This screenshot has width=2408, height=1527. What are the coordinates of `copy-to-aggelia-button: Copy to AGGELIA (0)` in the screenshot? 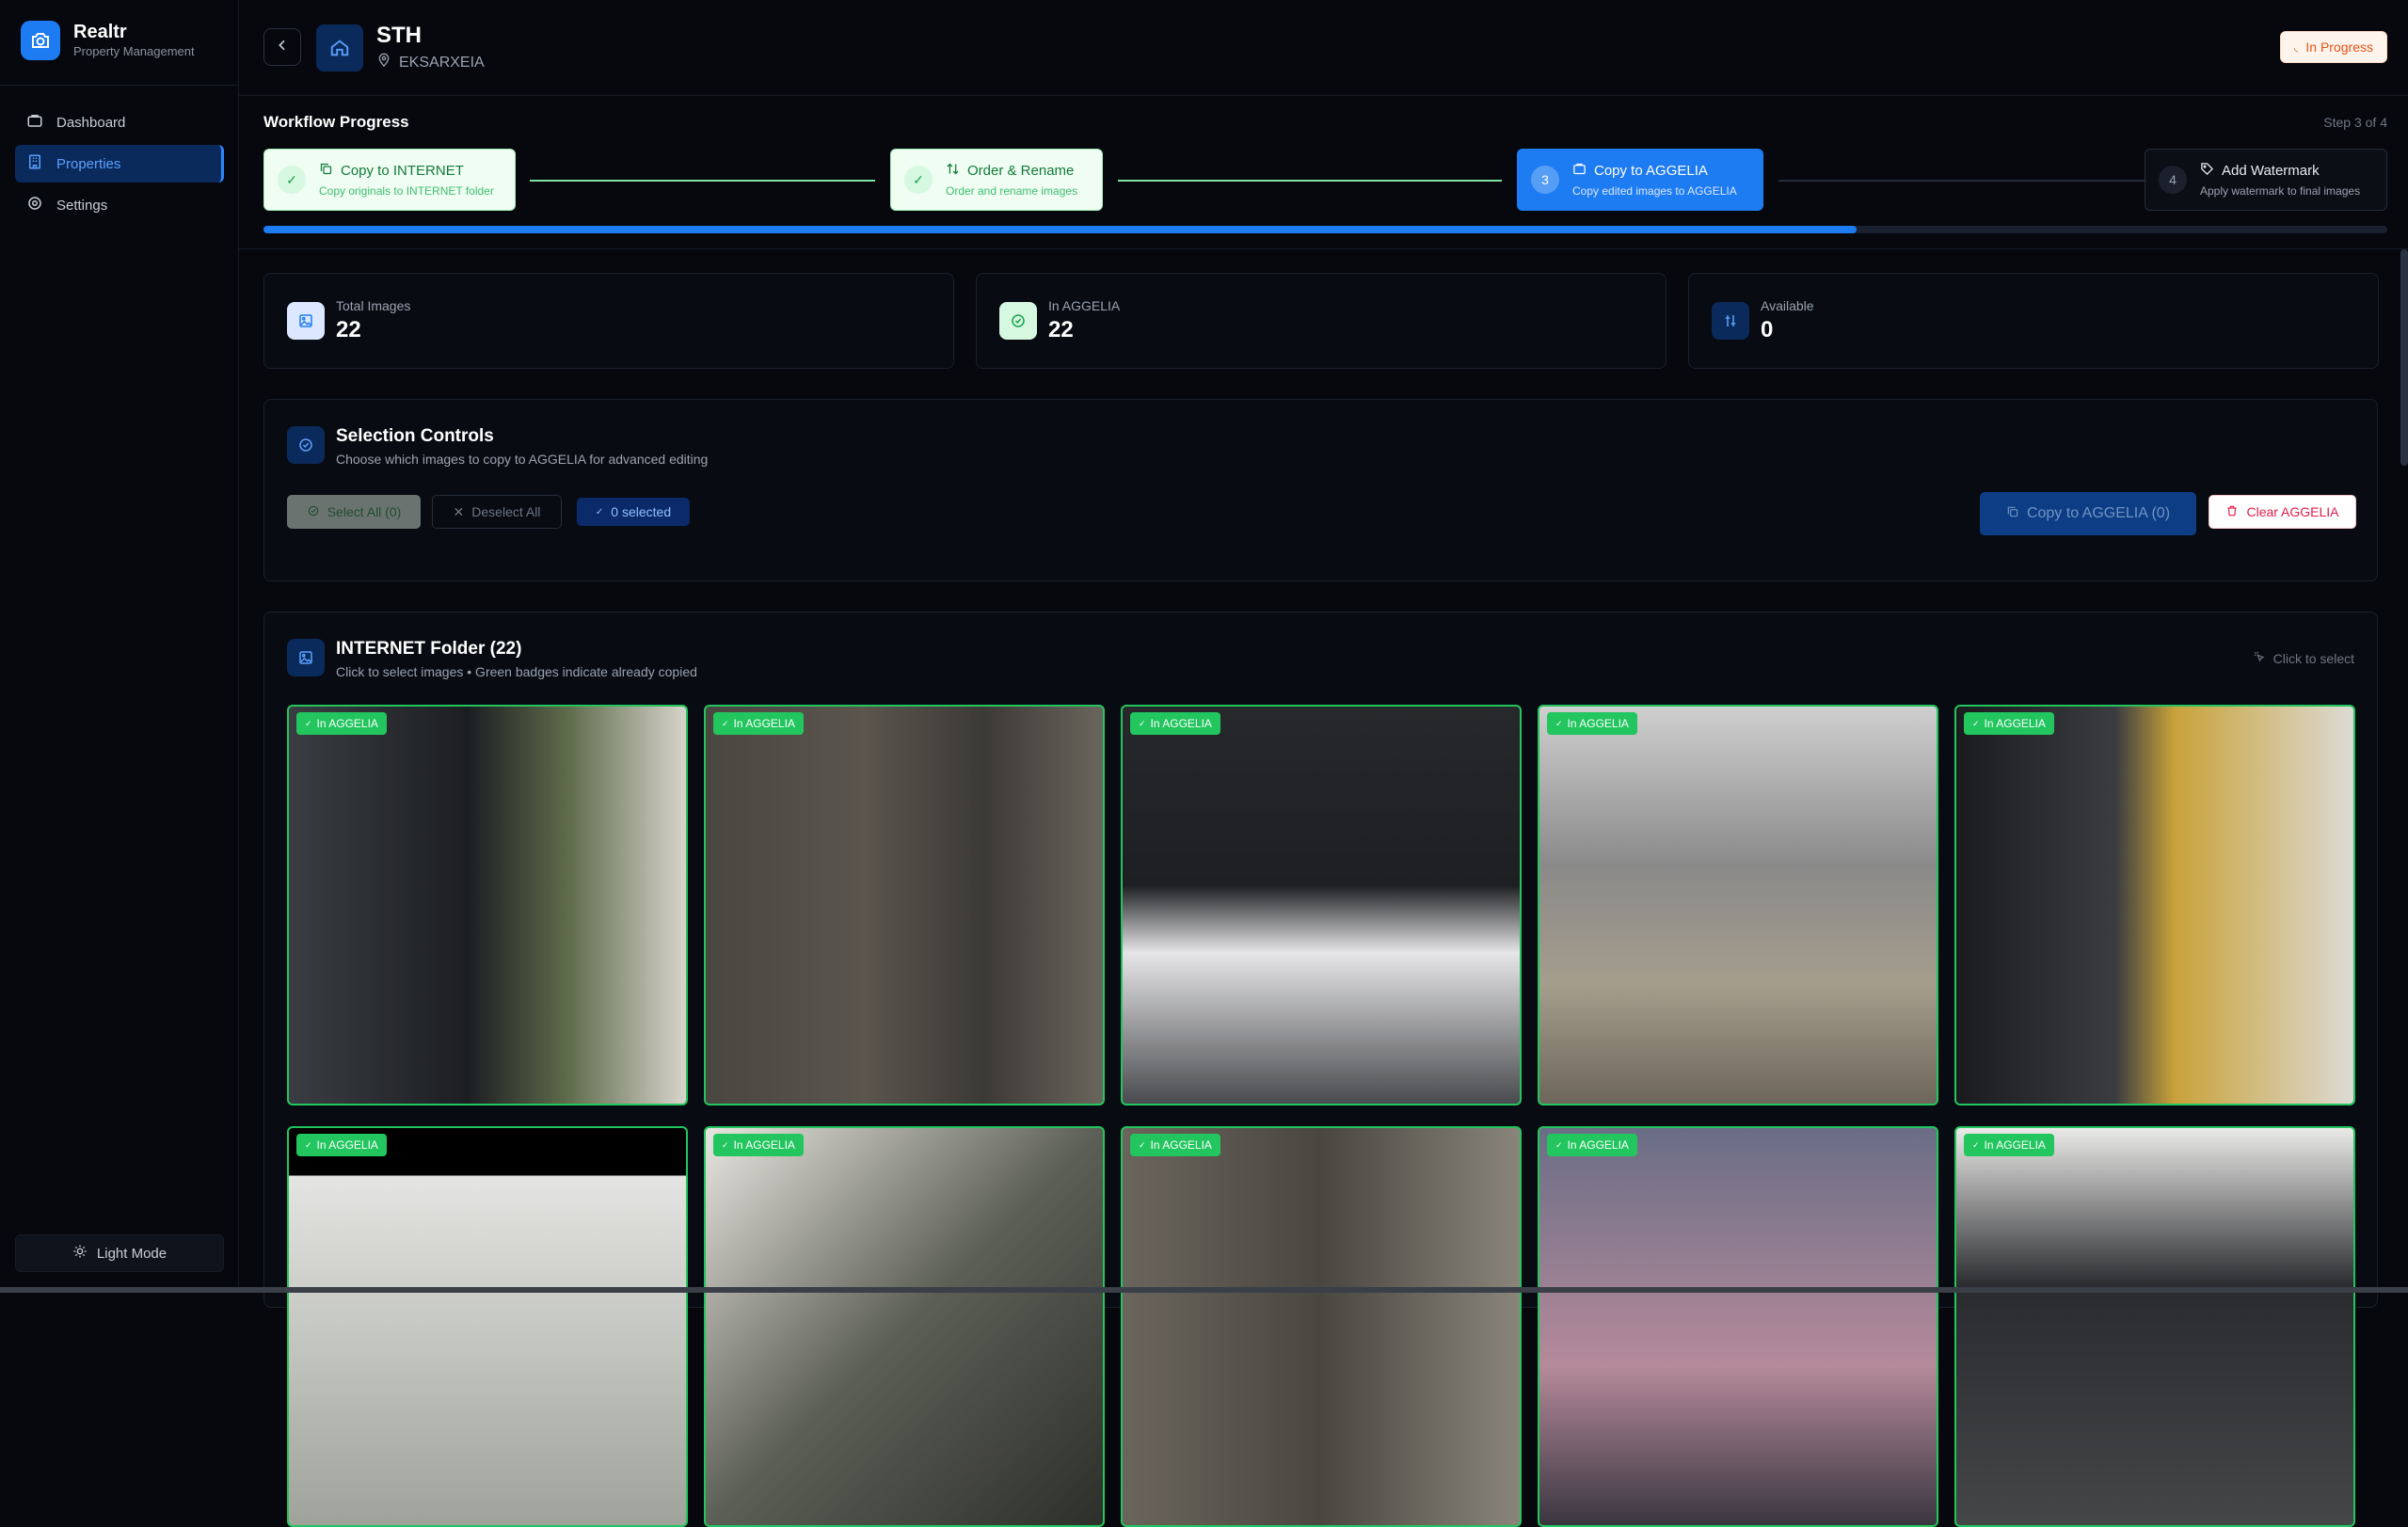 It's located at (2088, 513).